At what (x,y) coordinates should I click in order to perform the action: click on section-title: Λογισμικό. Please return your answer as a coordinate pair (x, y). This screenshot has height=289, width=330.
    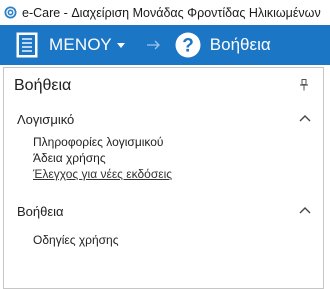
    Looking at the image, I should click on (46, 119).